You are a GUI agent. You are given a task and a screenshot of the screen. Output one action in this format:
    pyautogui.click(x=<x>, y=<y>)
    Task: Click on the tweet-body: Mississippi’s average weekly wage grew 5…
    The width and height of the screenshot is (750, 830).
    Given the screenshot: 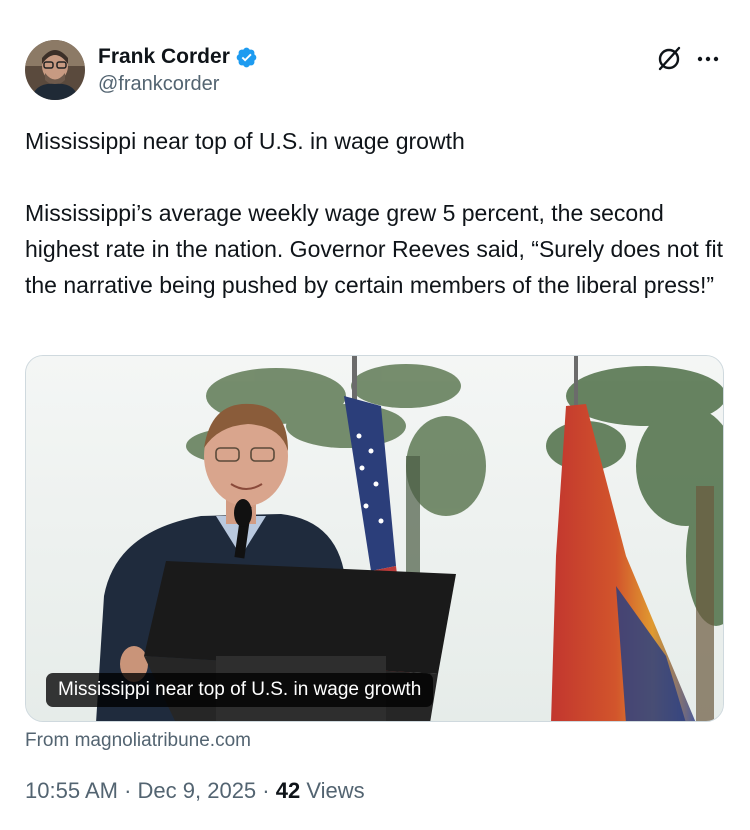 What is the action you would take?
    pyautogui.click(x=374, y=249)
    